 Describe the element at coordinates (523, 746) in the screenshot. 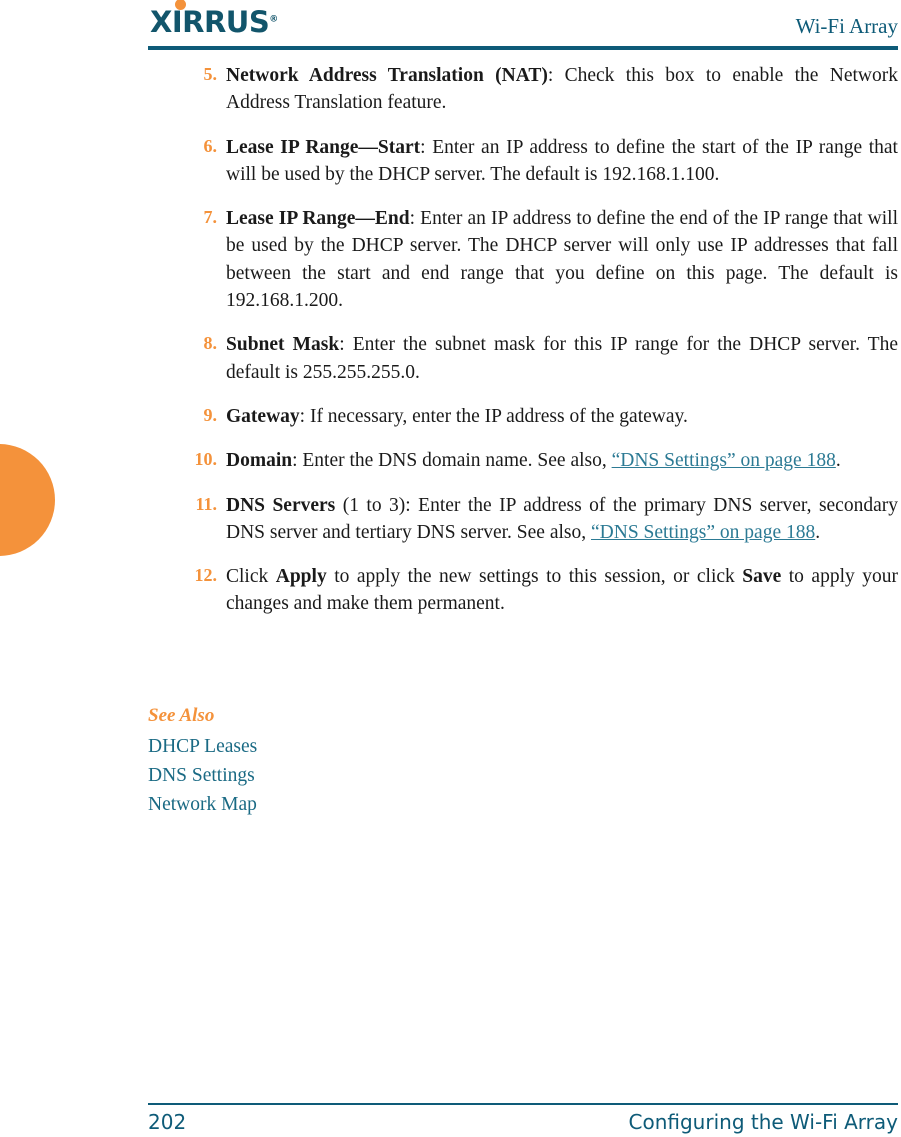

I see `see-also-link: DHCP Leases` at that location.